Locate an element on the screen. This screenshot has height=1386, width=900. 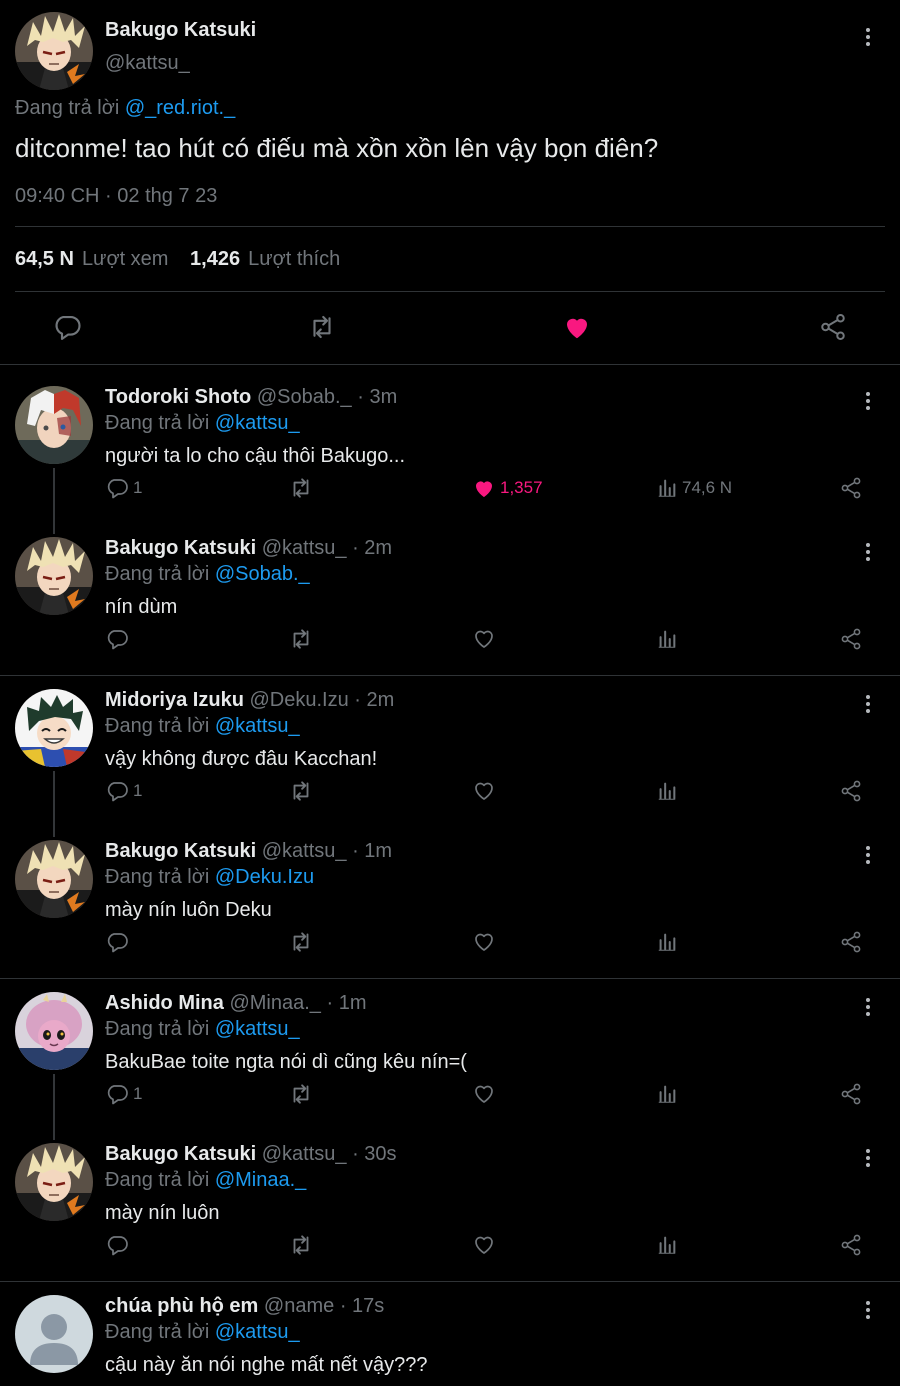
reply-header: Todoroki Shoto @Sobab._ · 3m is located at coordinates (251, 397).